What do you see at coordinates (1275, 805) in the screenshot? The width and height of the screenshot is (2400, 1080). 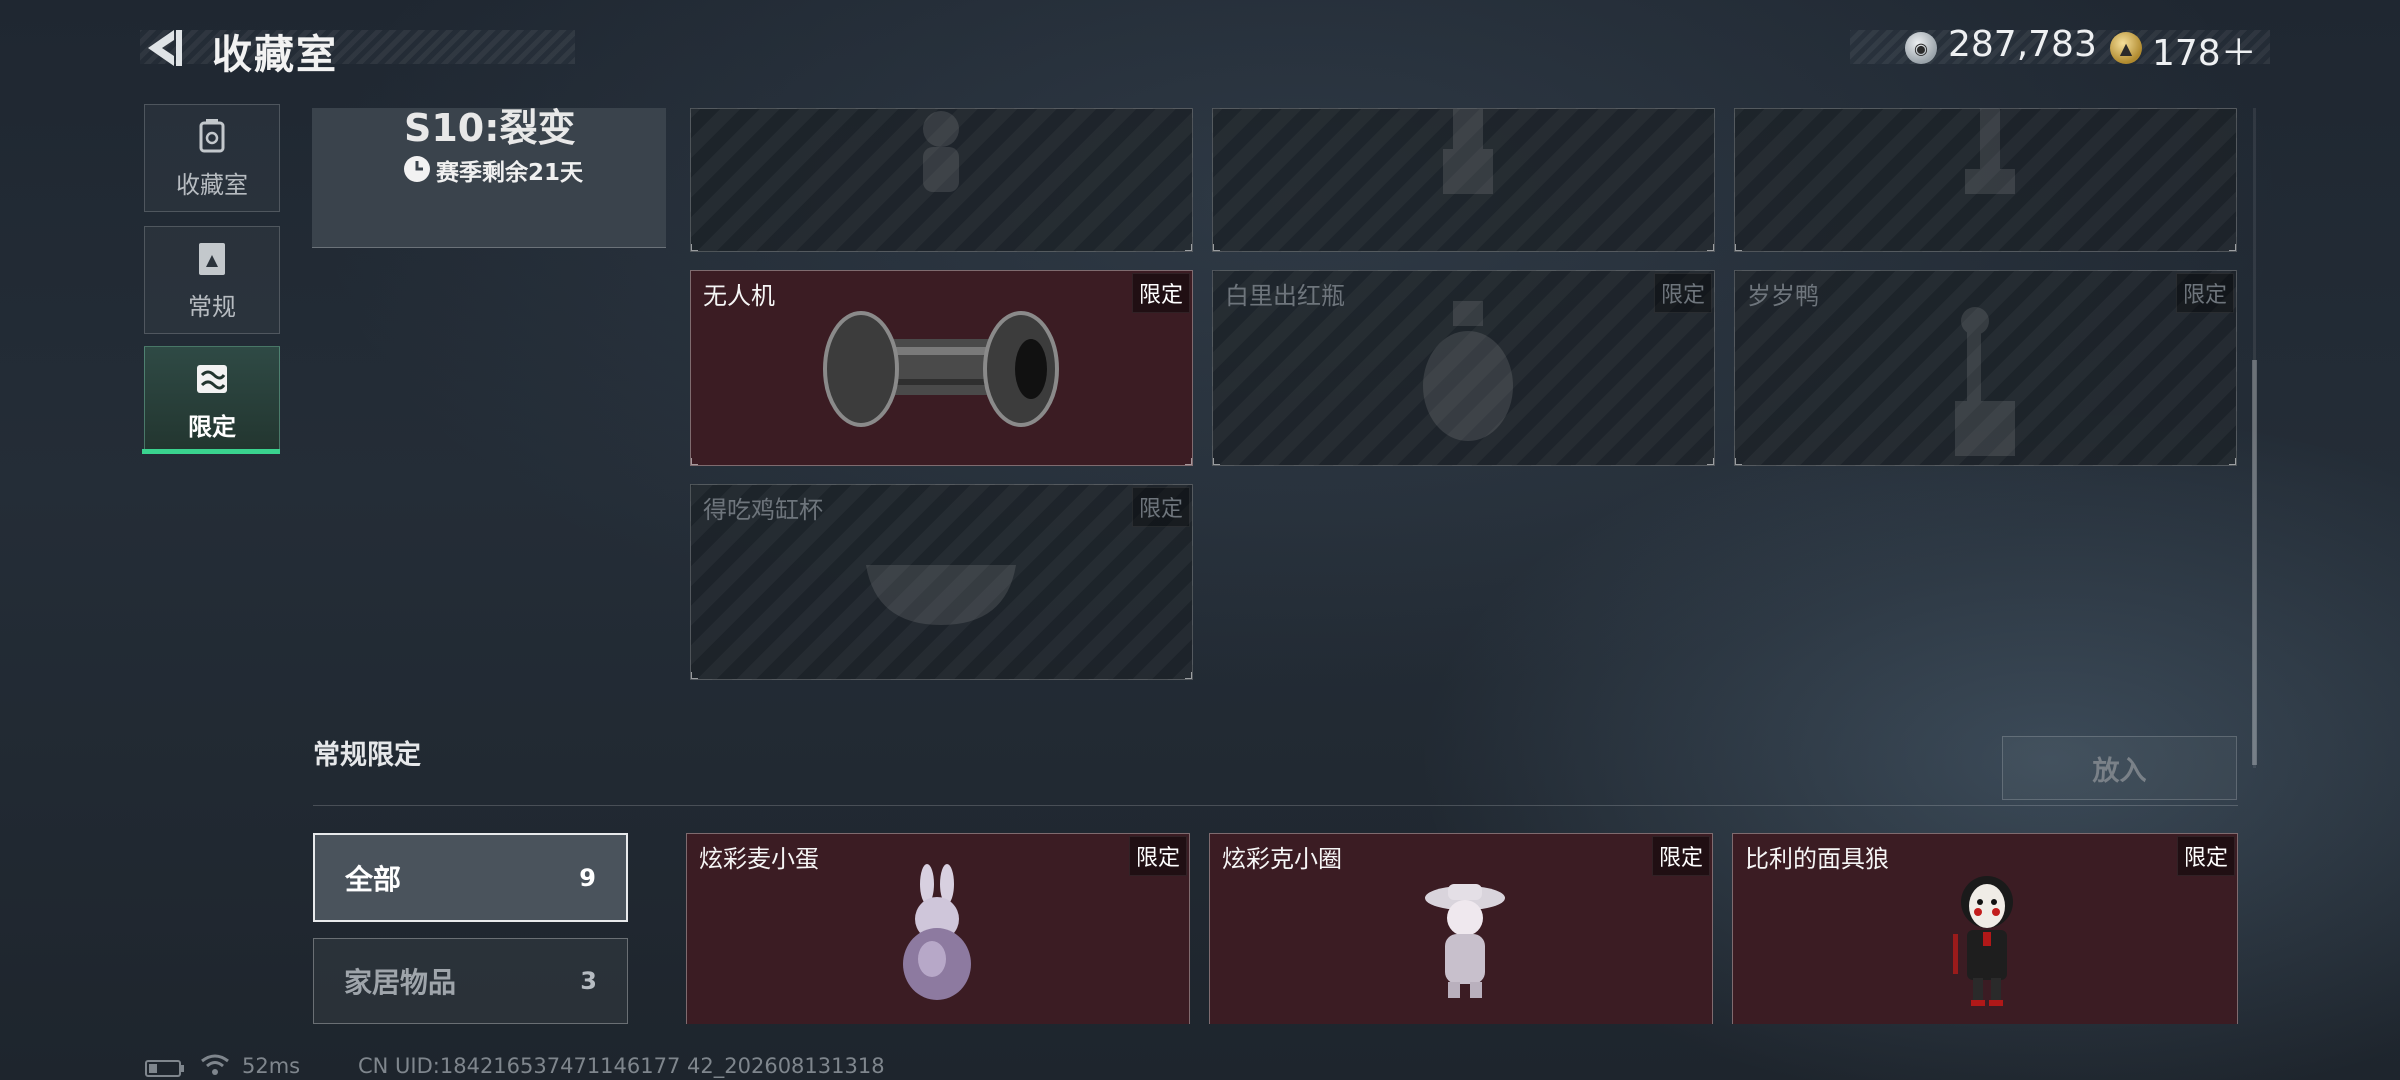 I see `section-divider` at bounding box center [1275, 805].